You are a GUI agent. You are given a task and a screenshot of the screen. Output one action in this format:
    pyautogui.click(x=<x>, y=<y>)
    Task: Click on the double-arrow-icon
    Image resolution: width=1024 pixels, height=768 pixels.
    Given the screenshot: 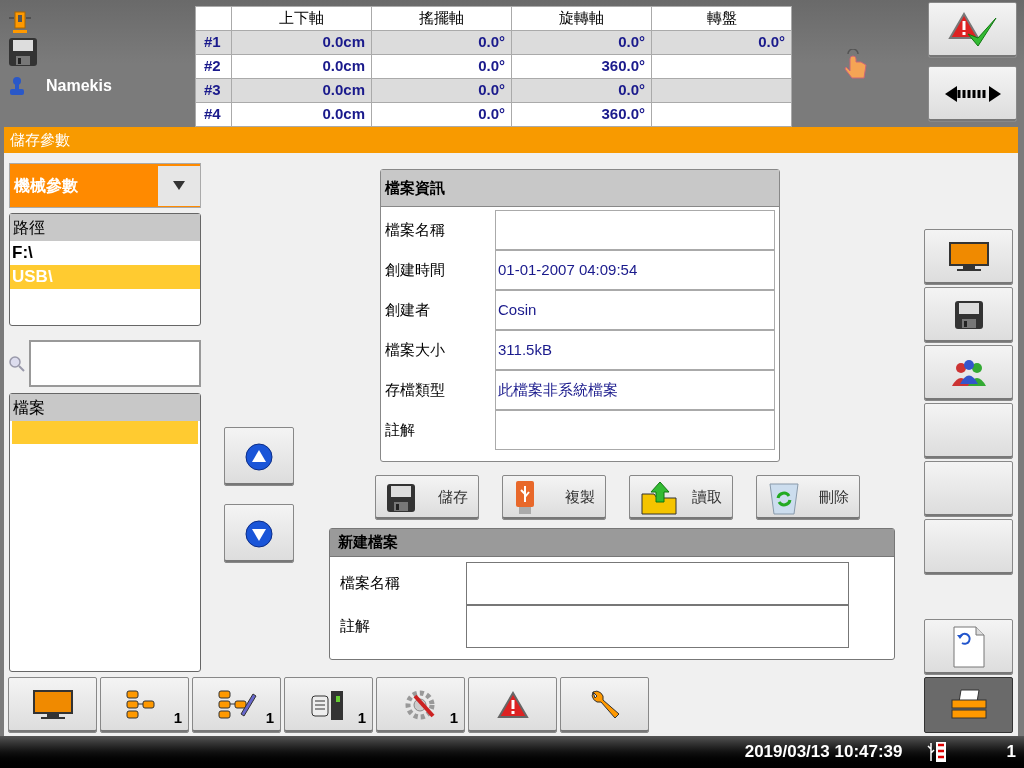 What is the action you would take?
    pyautogui.click(x=972, y=94)
    